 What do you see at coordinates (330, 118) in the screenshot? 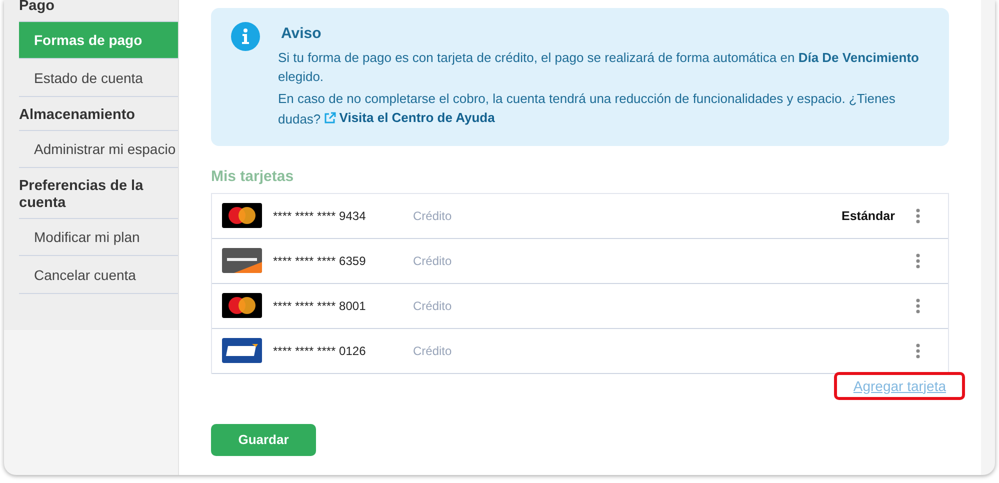
I see `external-link-icon` at bounding box center [330, 118].